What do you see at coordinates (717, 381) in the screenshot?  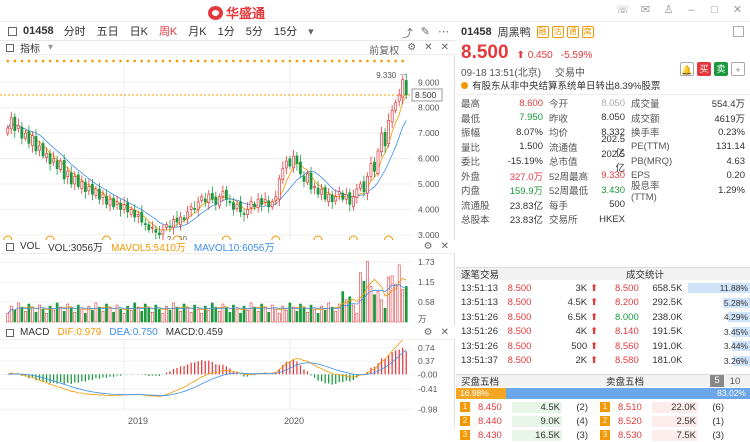 I see `depth-5-button: 5` at bounding box center [717, 381].